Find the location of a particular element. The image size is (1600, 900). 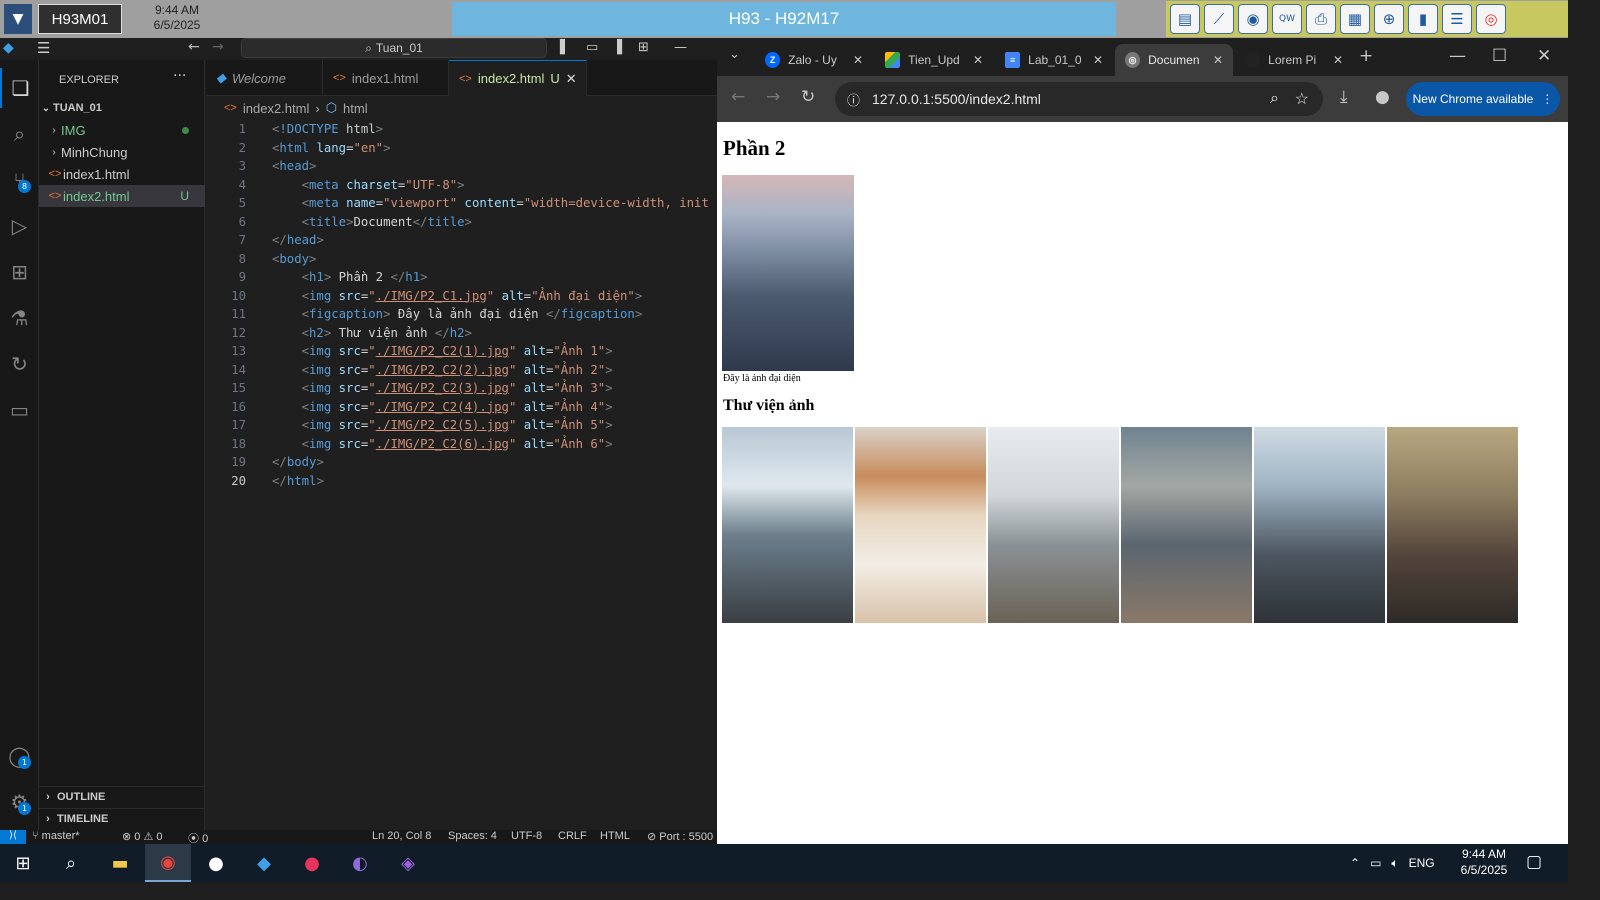

hamburger-menu-icon: ☰ is located at coordinates (43, 48).